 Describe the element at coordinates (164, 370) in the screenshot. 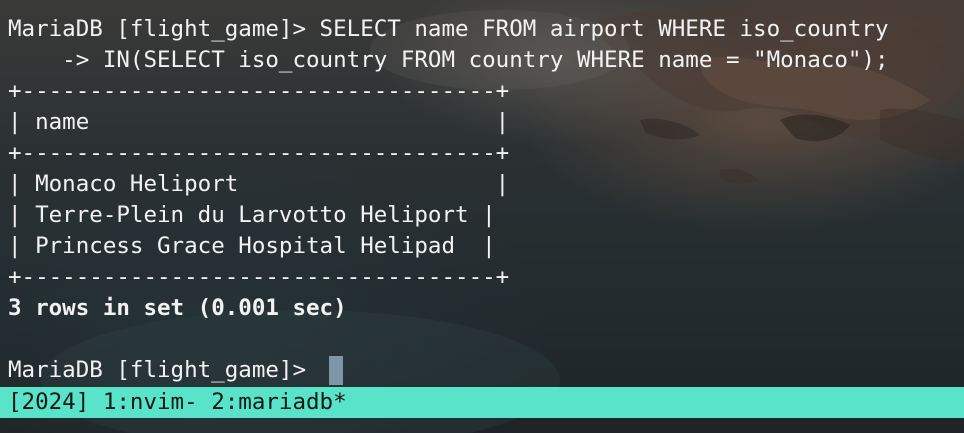

I see `command-prompt: MariaDB [flight_game]>` at that location.